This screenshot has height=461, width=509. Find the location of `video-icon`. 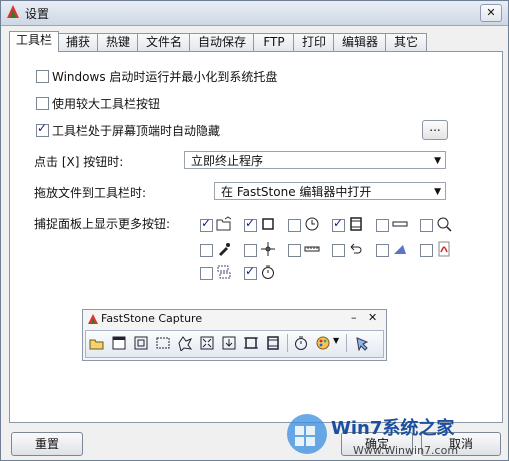

video-icon is located at coordinates (273, 343).